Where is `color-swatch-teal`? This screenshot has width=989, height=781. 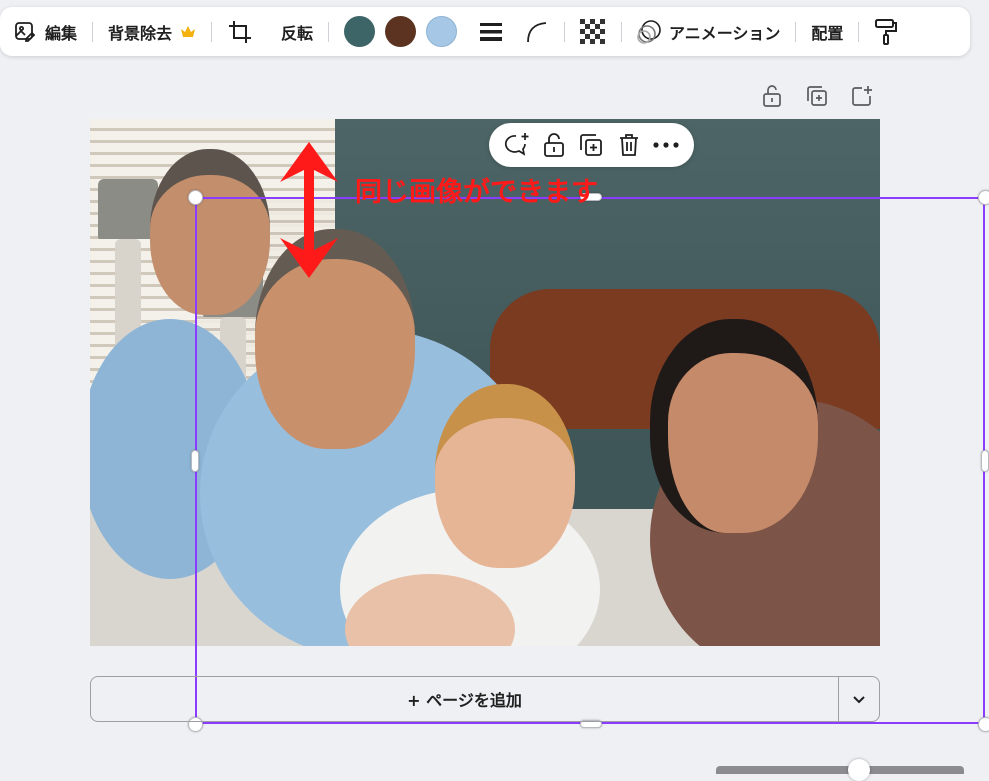 color-swatch-teal is located at coordinates (360, 31).